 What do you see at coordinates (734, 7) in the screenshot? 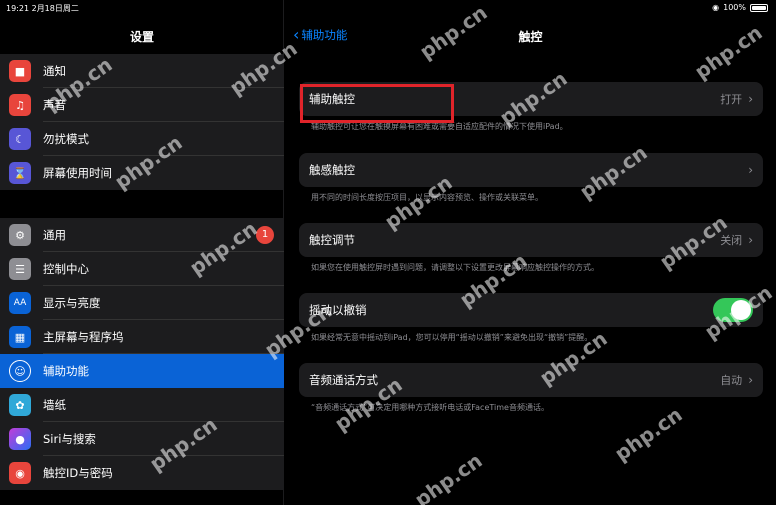
I see `battery-percent: 100%` at bounding box center [734, 7].